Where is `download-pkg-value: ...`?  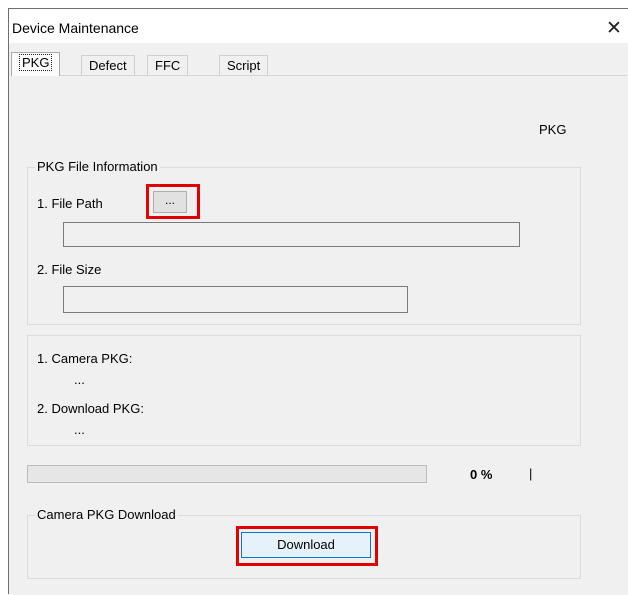
download-pkg-value: ... is located at coordinates (79, 429).